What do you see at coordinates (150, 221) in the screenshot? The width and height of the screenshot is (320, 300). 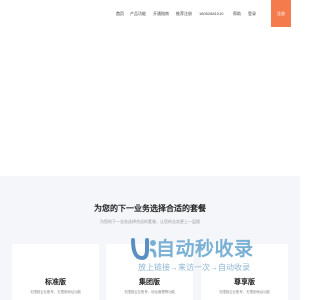 I see `section-subtitle: 为您的下一业务选择合适的套餐，让您的业务更上一层楼` at bounding box center [150, 221].